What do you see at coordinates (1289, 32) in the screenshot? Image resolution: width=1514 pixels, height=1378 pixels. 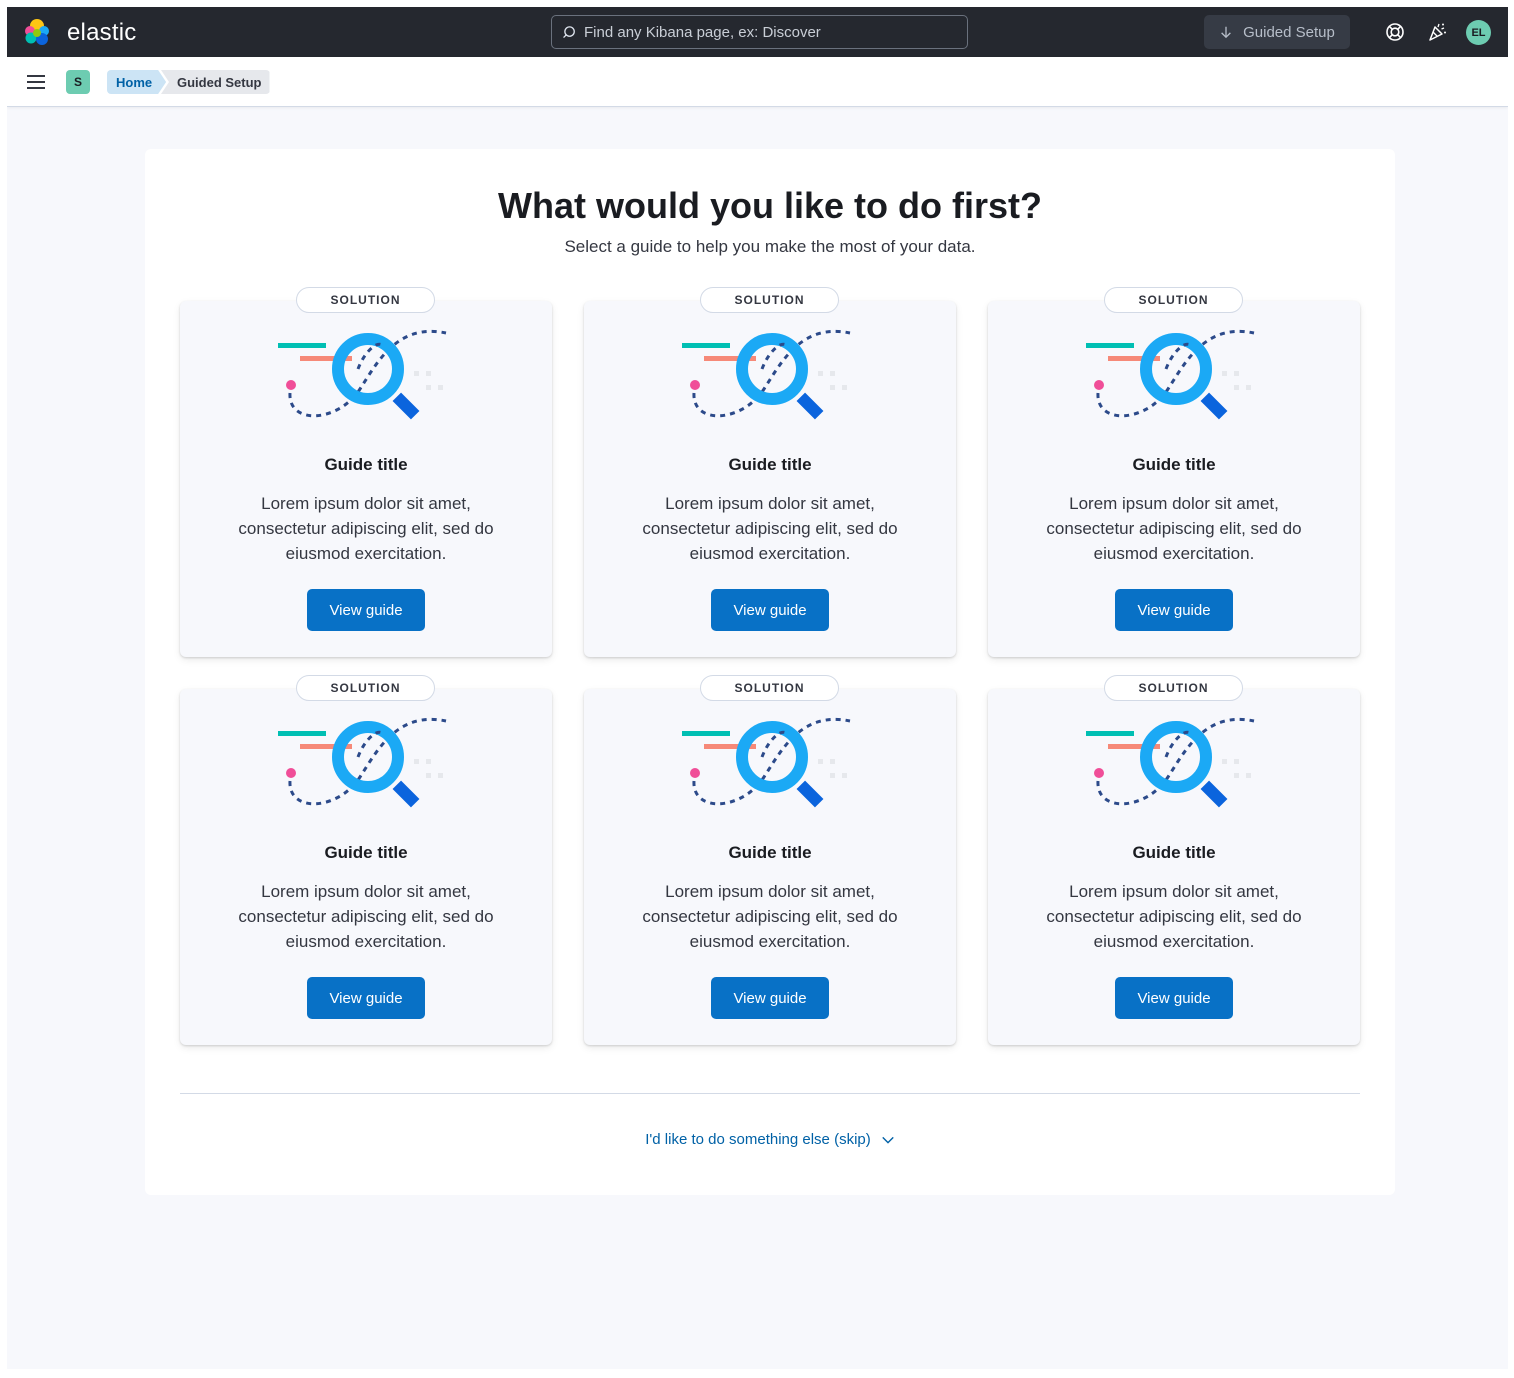 I see `guided-setup-label: Guided Setup` at bounding box center [1289, 32].